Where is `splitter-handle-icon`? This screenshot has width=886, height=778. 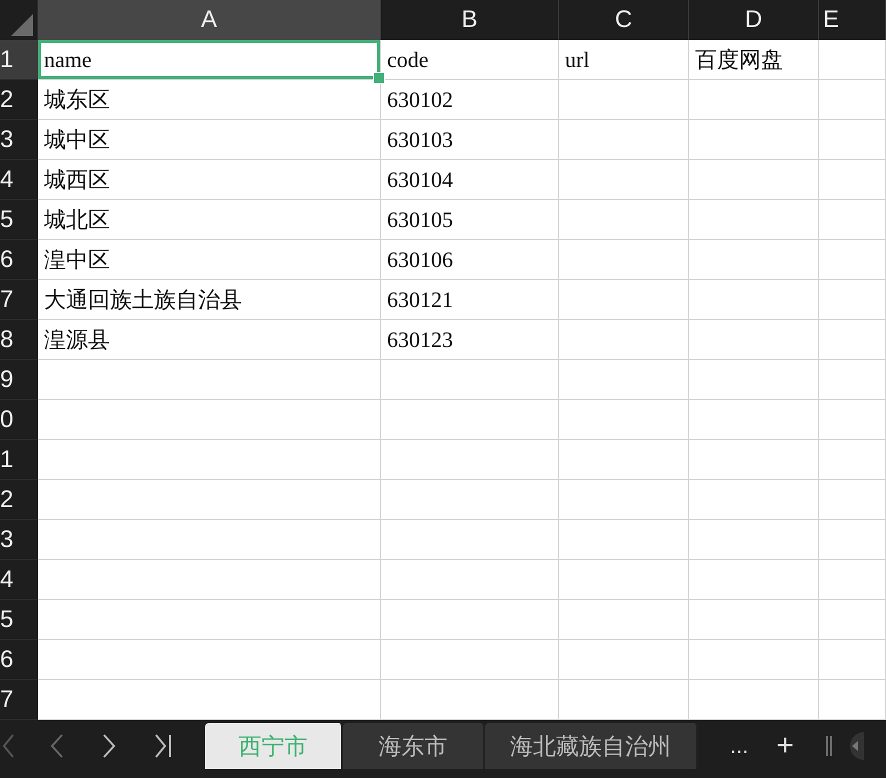
splitter-handle-icon is located at coordinates (829, 746).